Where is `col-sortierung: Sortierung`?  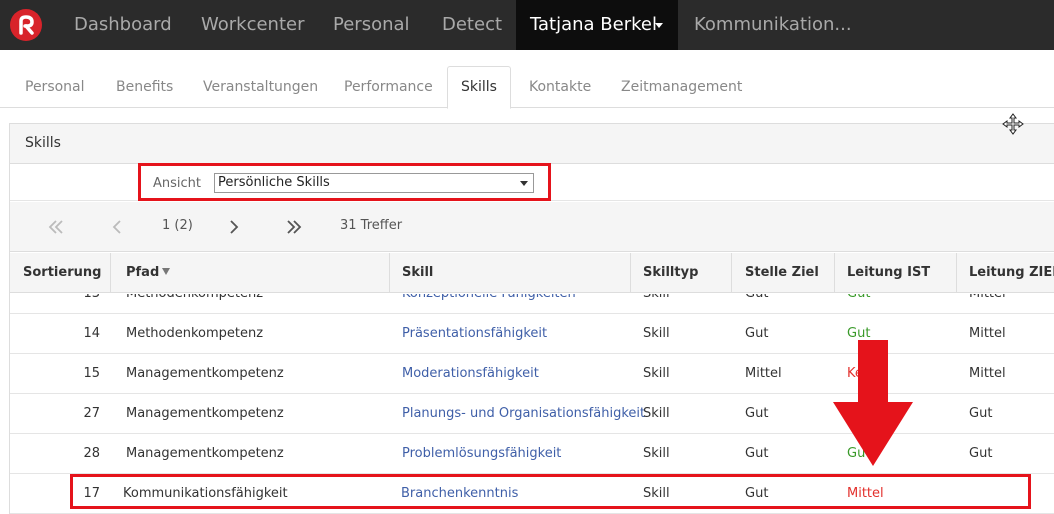 col-sortierung: Sortierung is located at coordinates (62, 273).